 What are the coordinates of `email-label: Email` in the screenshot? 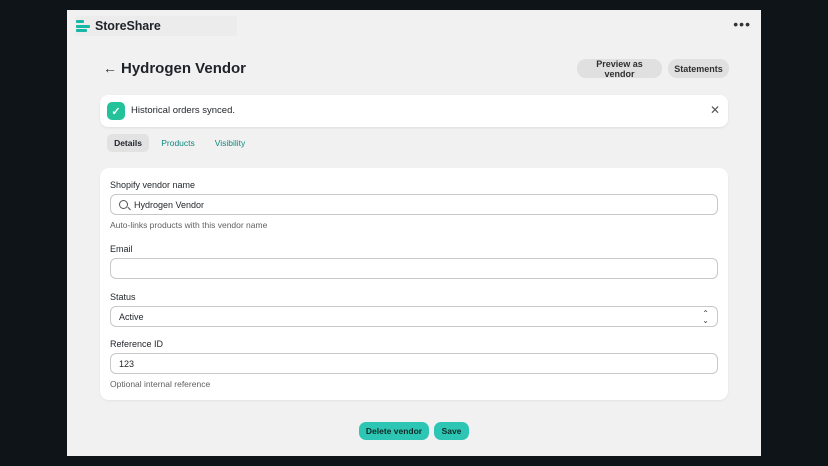 It's located at (121, 249).